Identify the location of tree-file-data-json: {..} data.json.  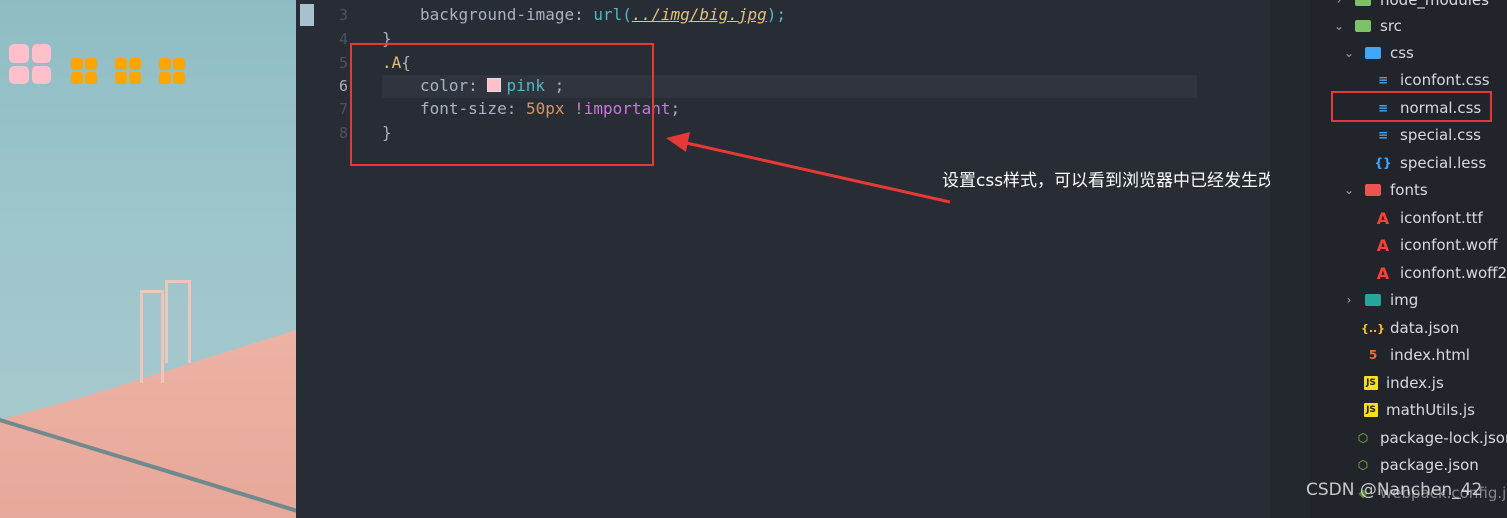
(1409, 328).